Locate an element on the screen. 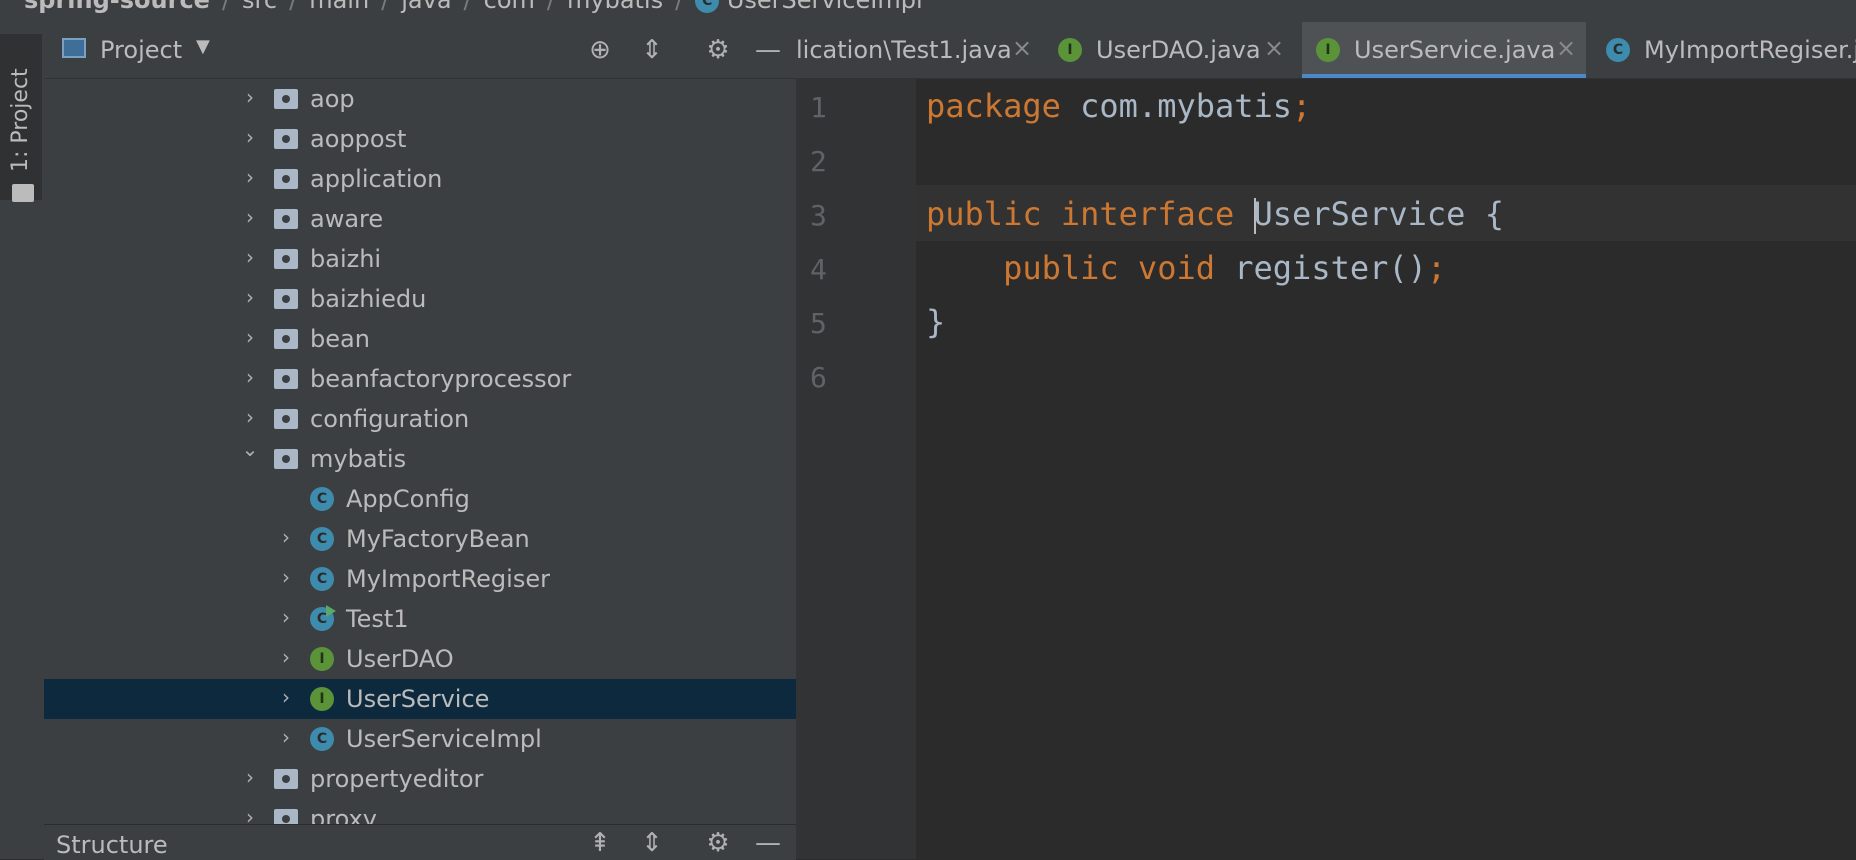  tree-item-label: configuration is located at coordinates (390, 419).